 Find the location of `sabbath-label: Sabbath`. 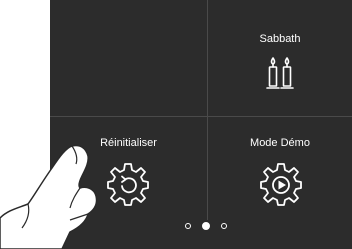

sabbath-label: Sabbath is located at coordinates (280, 39).